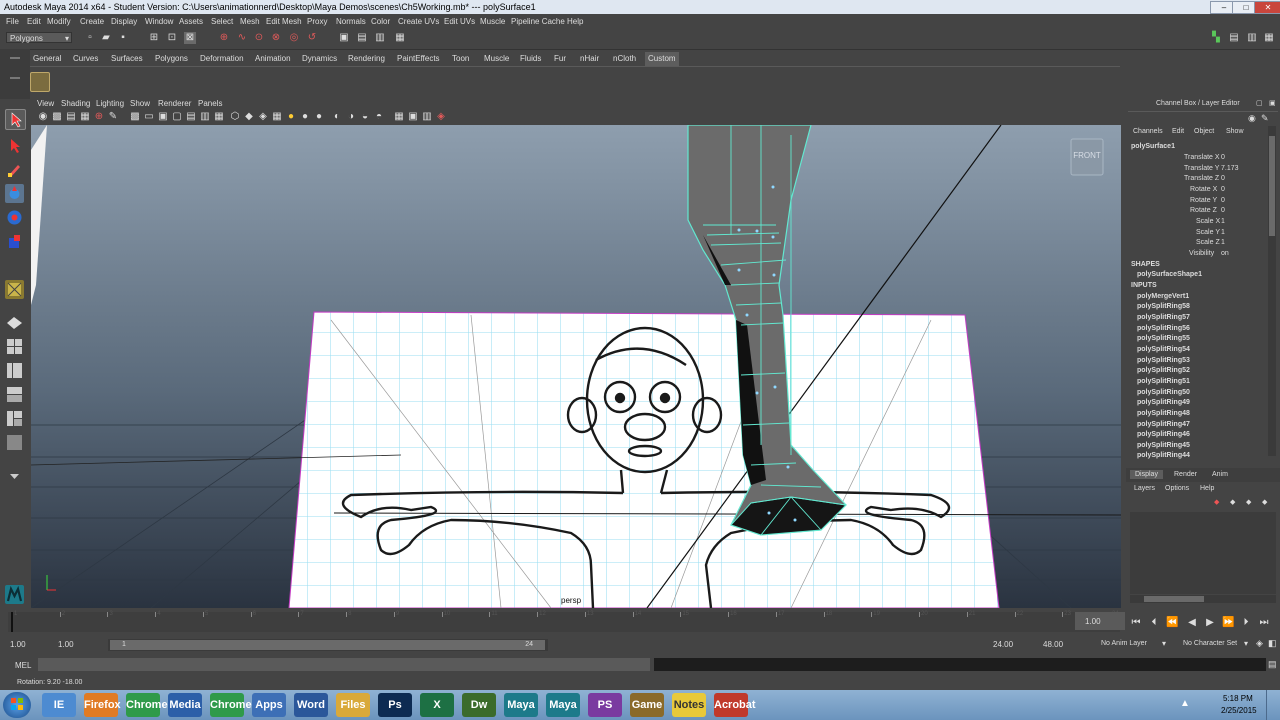  Describe the element at coordinates (235, 117) in the screenshot. I see `wireframe-icon: ⬡` at that location.